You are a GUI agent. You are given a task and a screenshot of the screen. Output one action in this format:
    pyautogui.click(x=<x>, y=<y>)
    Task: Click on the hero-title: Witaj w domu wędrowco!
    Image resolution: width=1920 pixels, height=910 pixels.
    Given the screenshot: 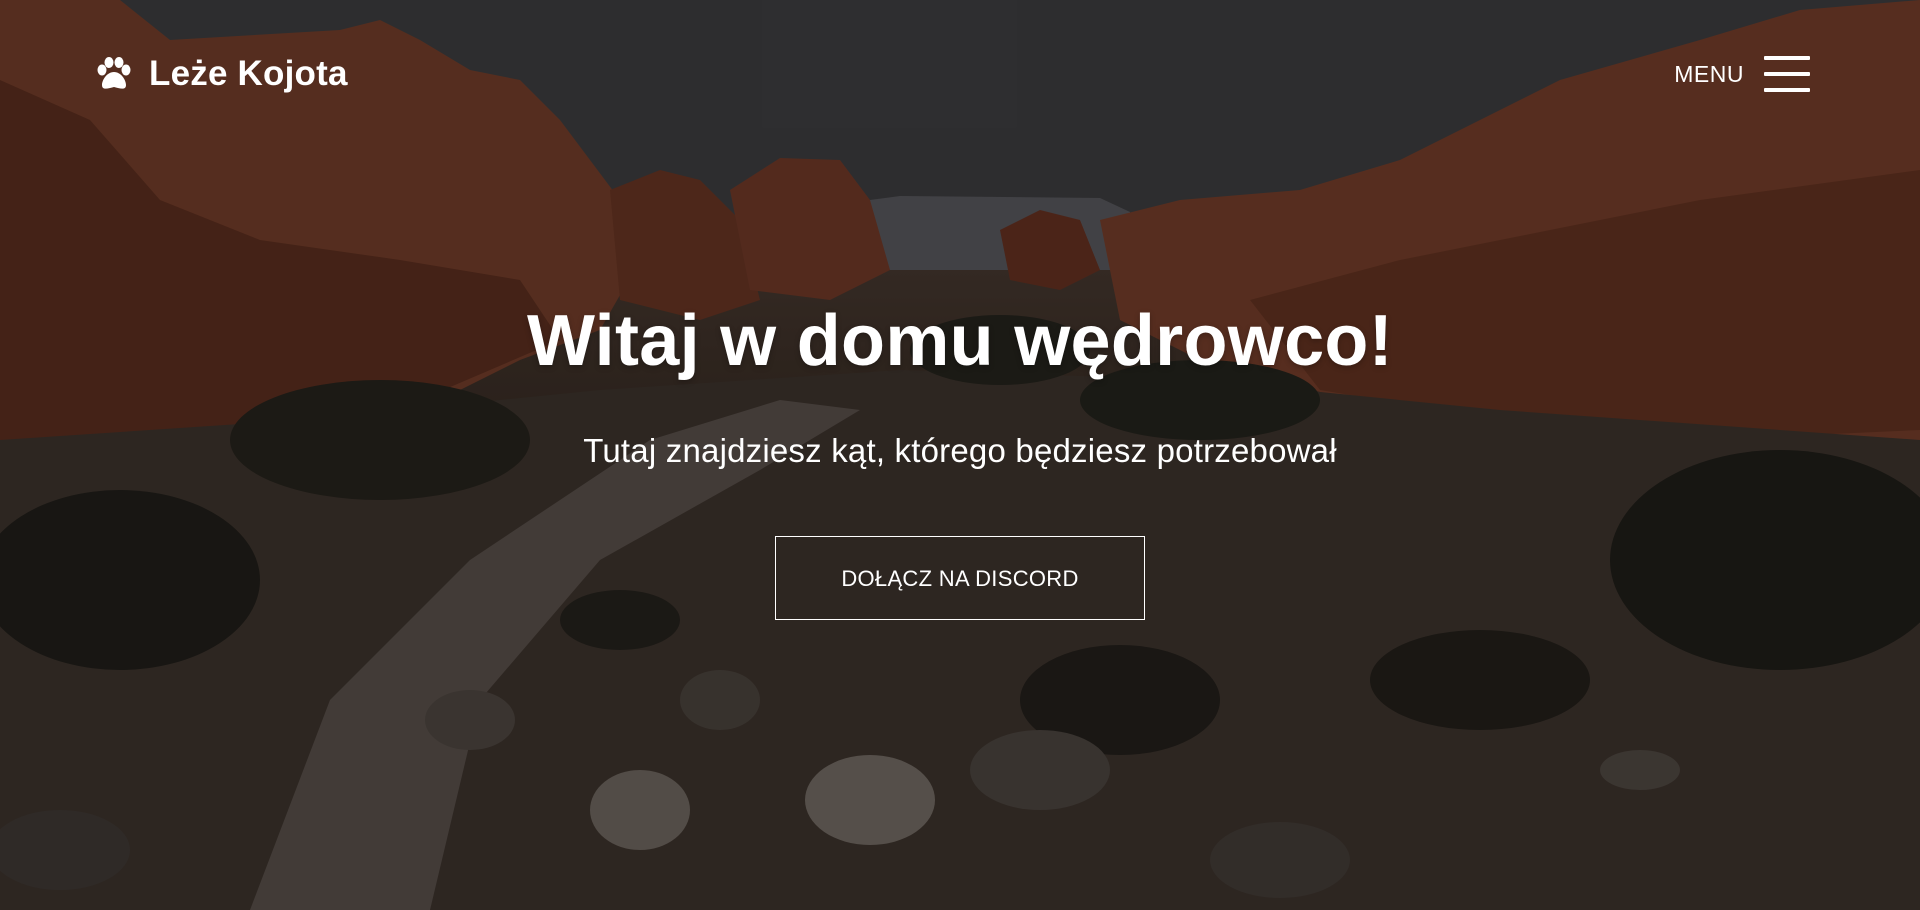 What is the action you would take?
    pyautogui.click(x=960, y=341)
    